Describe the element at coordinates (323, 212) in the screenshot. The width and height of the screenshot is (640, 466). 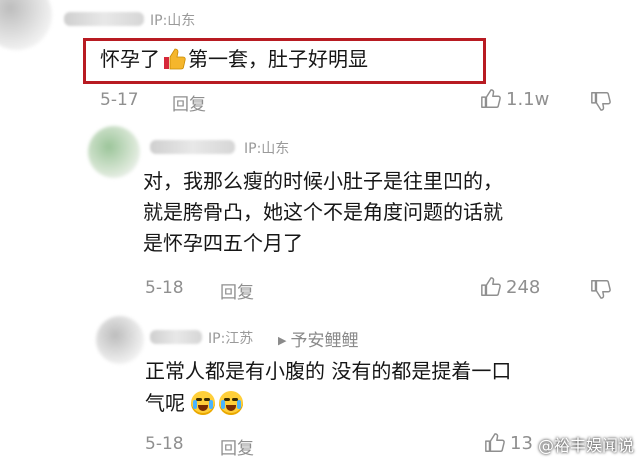
I see `comment-text-line-2: 就是胯骨凸，她这个不是角度问题的话就` at that location.